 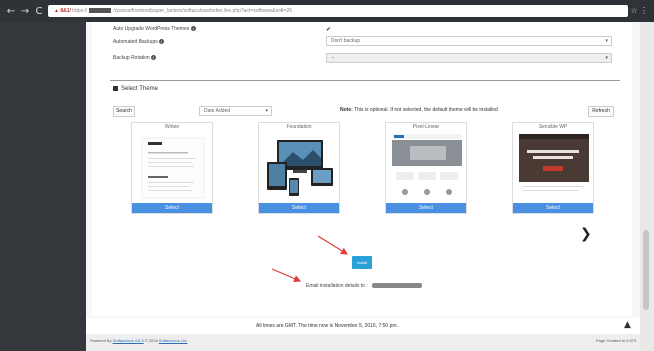 I want to click on softaculous-link: Softaculous 4.8.3, so click(x=128, y=340).